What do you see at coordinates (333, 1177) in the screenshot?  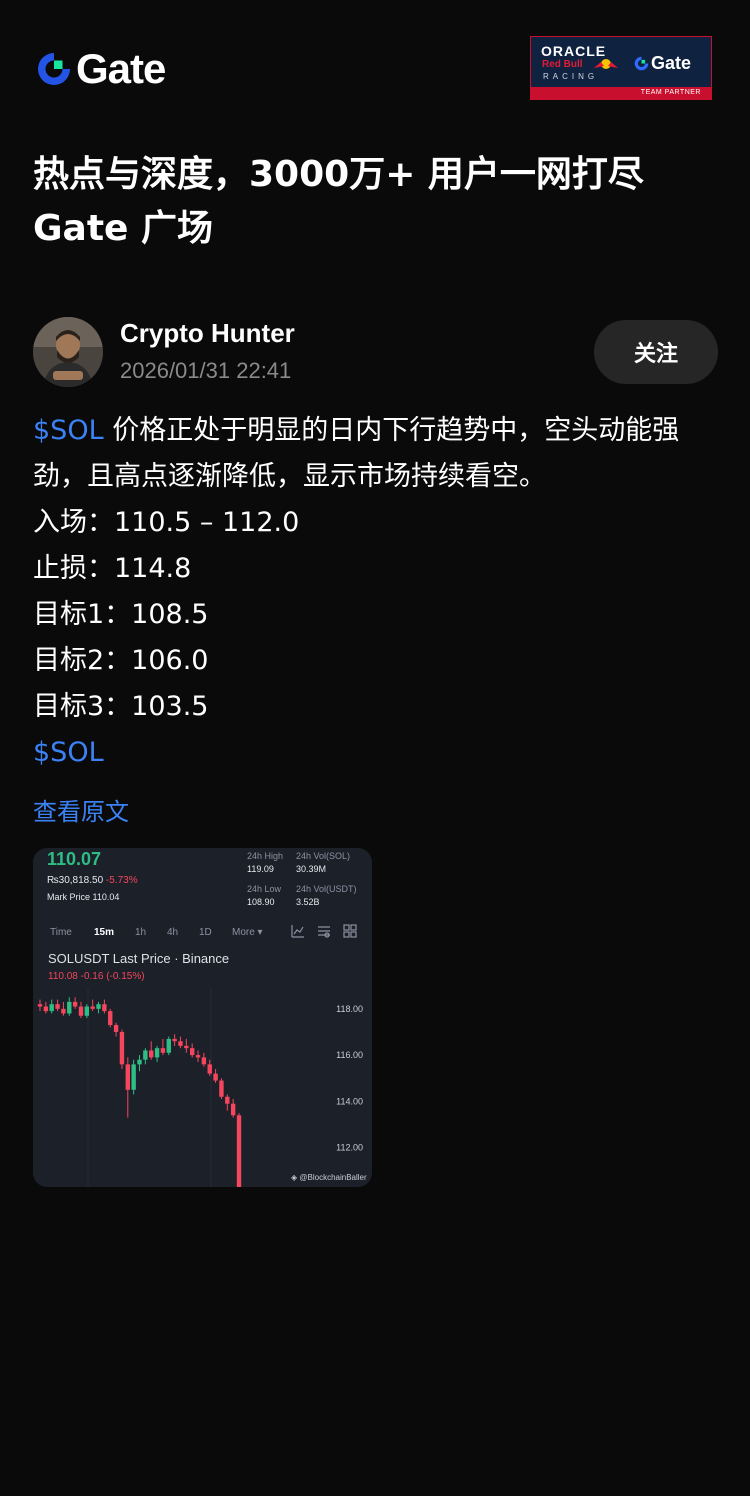 I see `watermark-text: @BlockchainBaller` at bounding box center [333, 1177].